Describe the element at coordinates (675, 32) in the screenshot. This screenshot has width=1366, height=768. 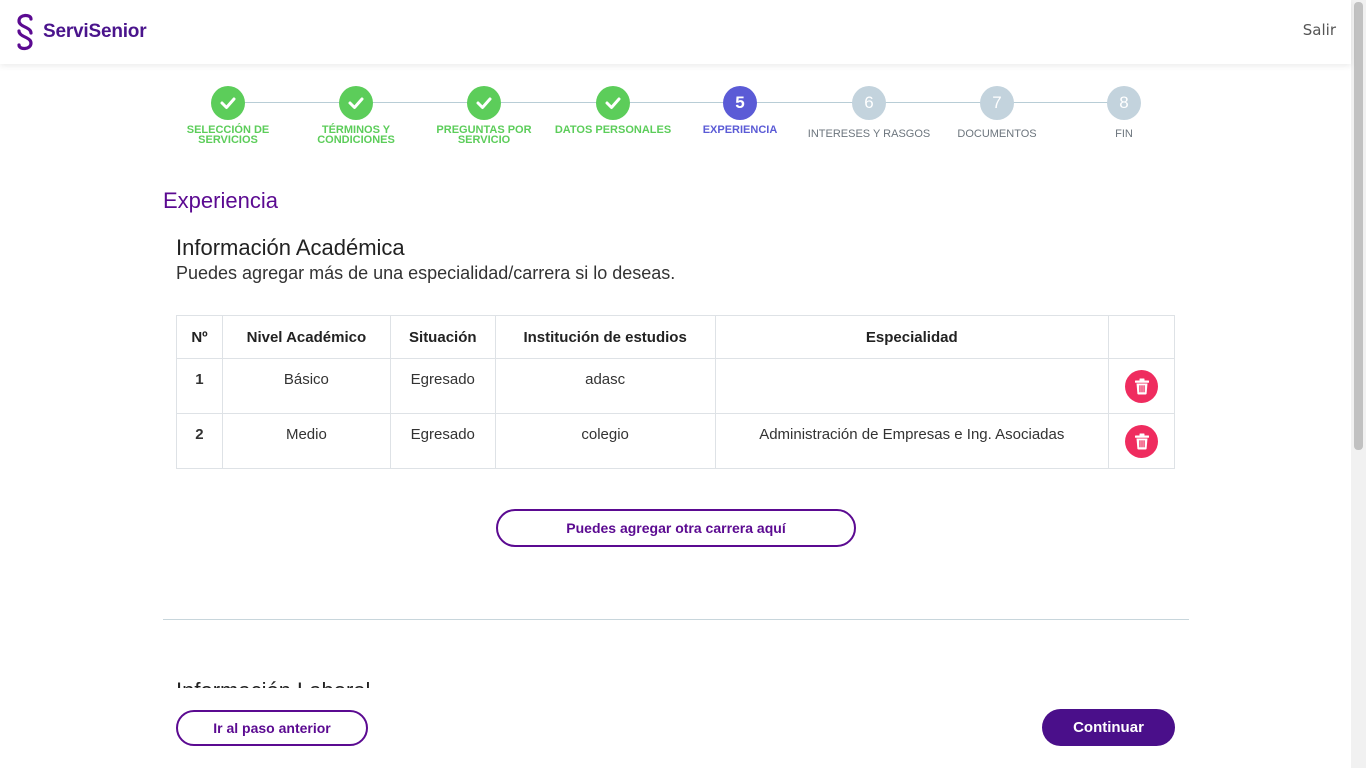
I see `top-header: ServiSenior Salir` at that location.